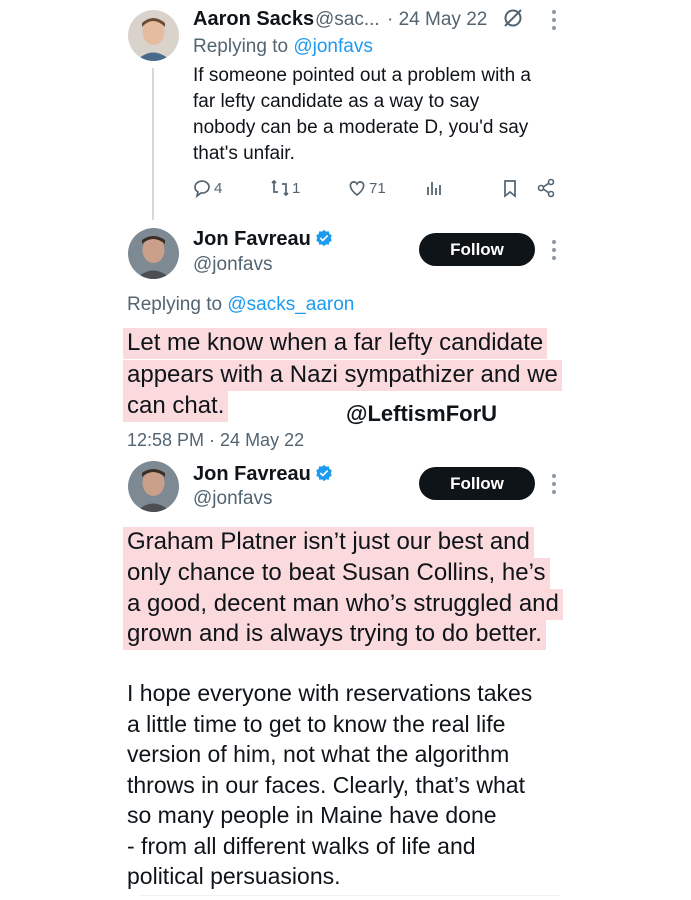 Image resolution: width=691 pixels, height=900 pixels. What do you see at coordinates (362, 75) in the screenshot?
I see `text-line: If someone pointed out a problem with a` at bounding box center [362, 75].